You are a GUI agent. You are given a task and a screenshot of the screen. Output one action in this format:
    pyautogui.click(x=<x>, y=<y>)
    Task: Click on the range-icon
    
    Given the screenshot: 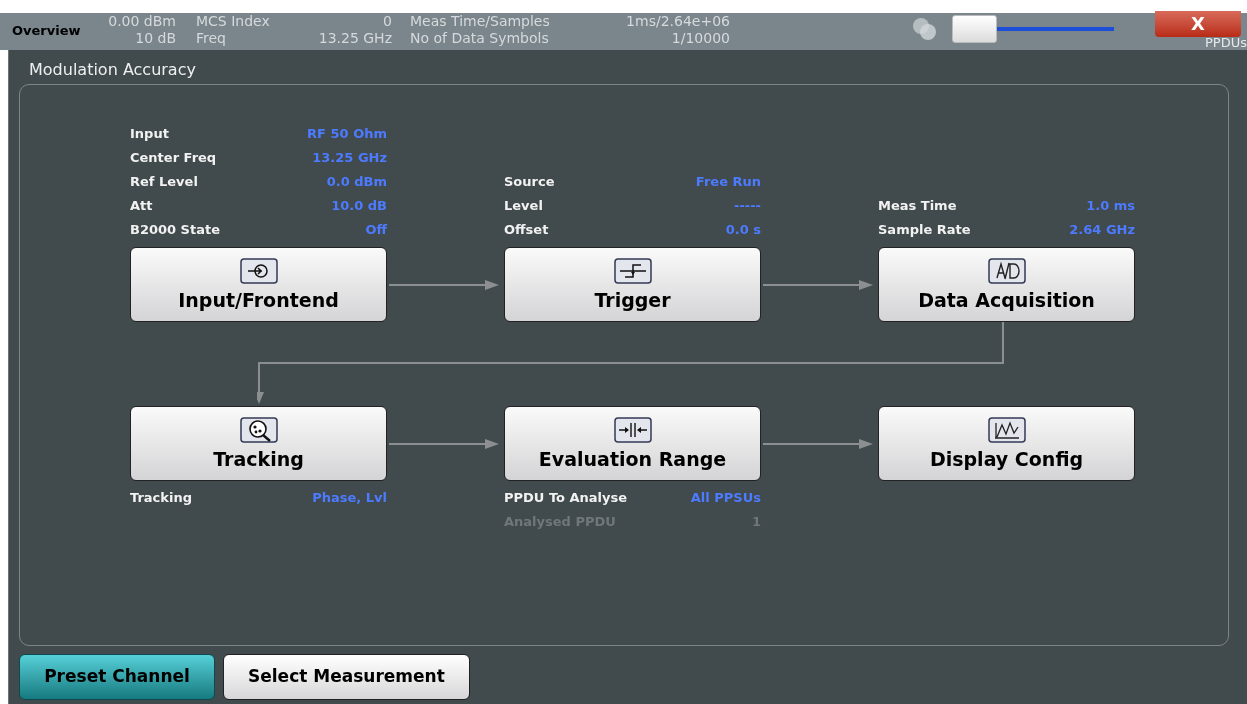 What is the action you would take?
    pyautogui.click(x=632, y=429)
    